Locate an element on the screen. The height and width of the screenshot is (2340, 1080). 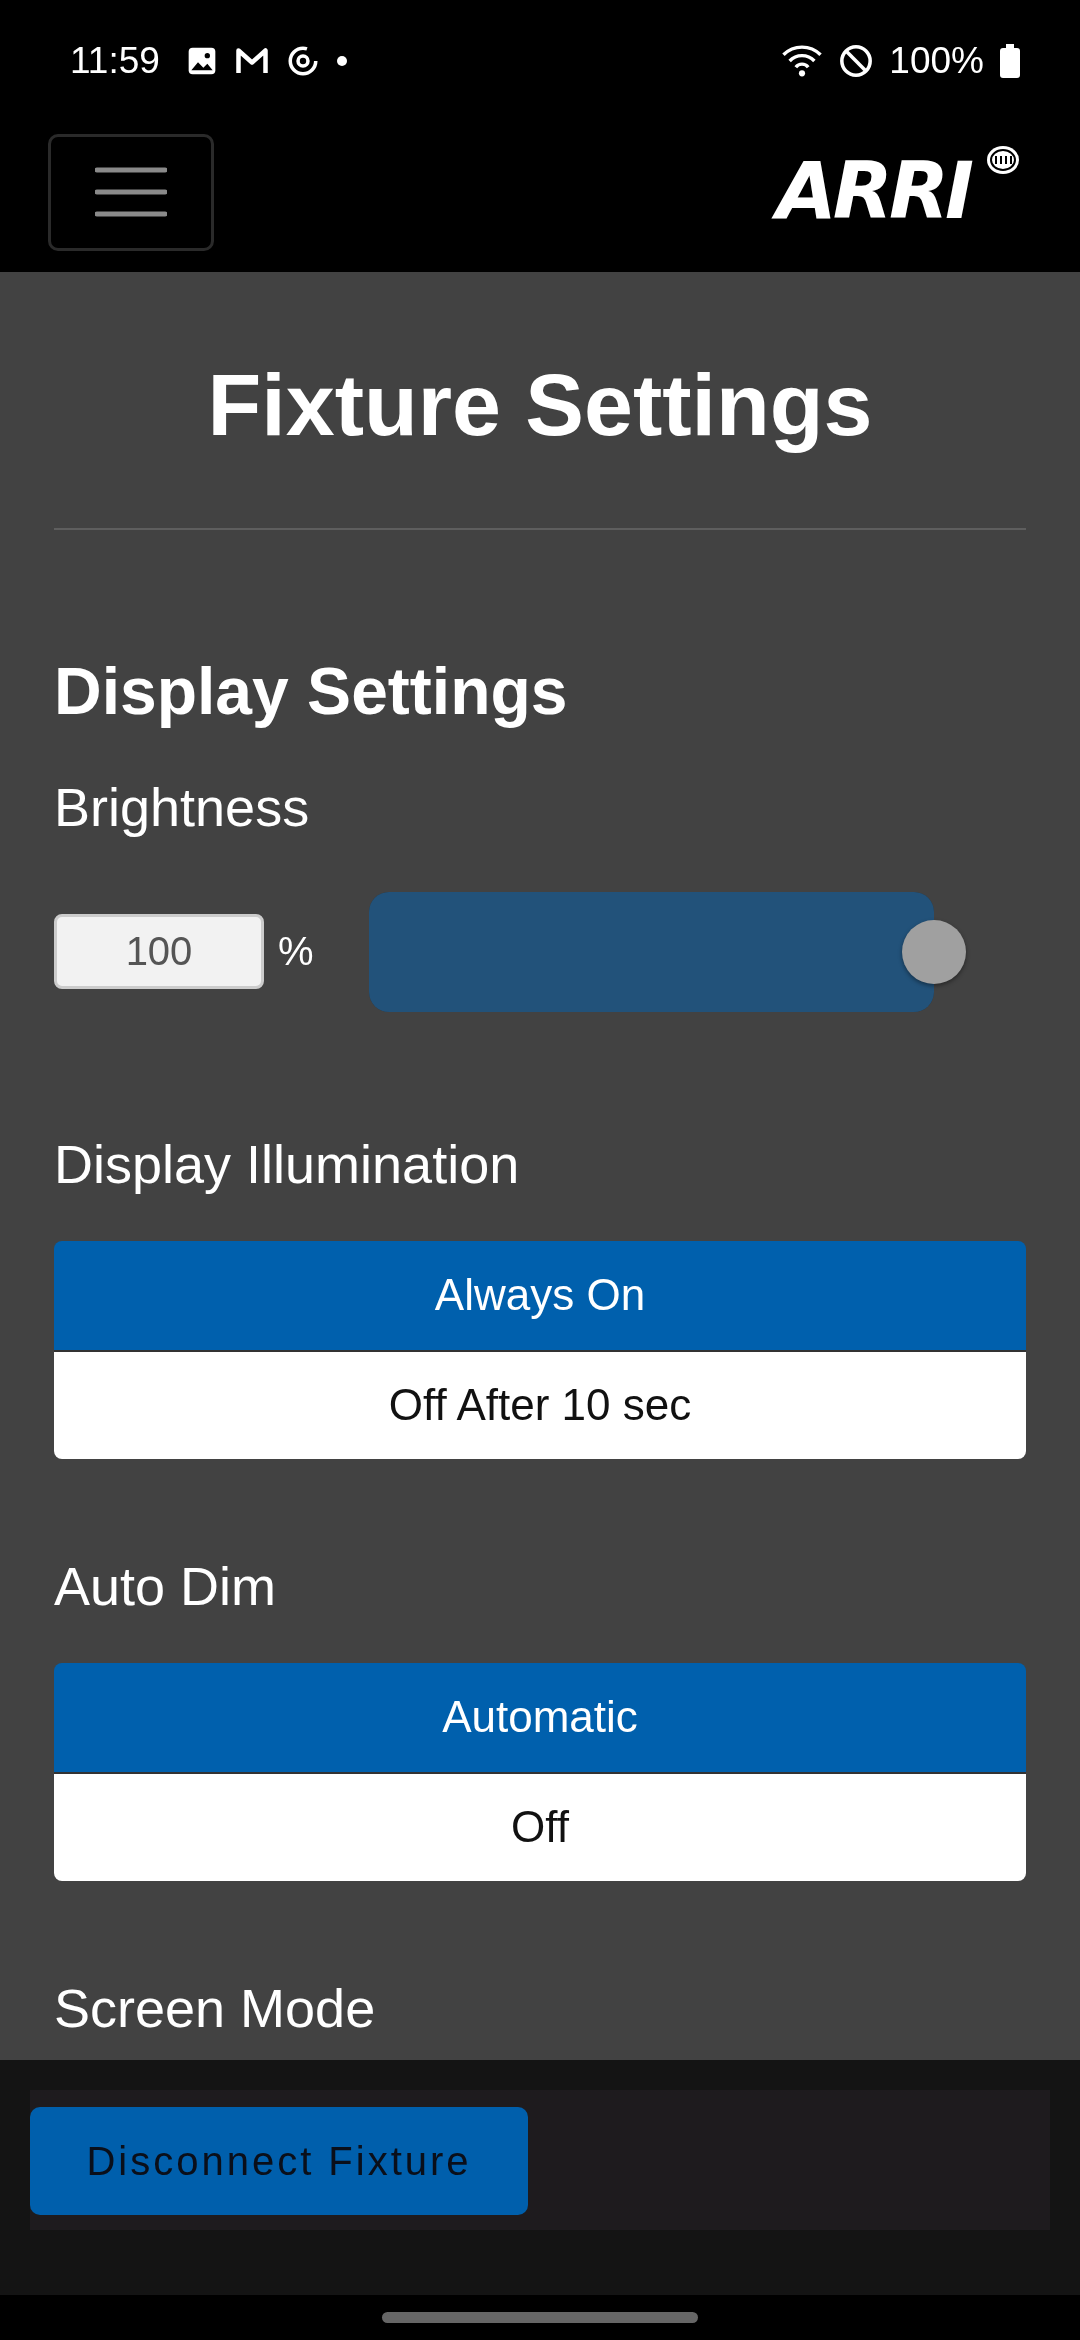
option-button: Off After 10 sec is located at coordinates (540, 1404).